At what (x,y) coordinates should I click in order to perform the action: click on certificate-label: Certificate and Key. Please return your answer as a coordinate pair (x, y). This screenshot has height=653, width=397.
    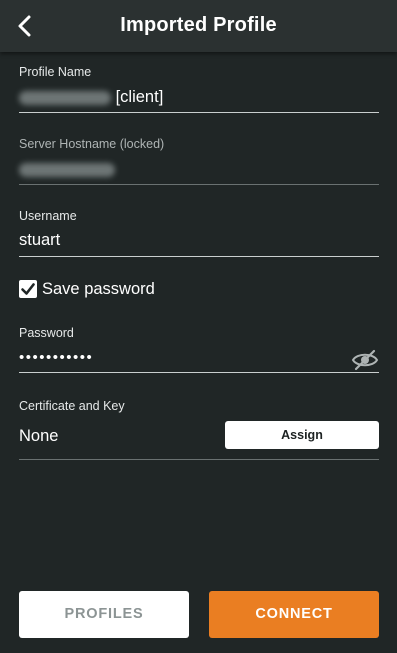
    Looking at the image, I should click on (72, 406).